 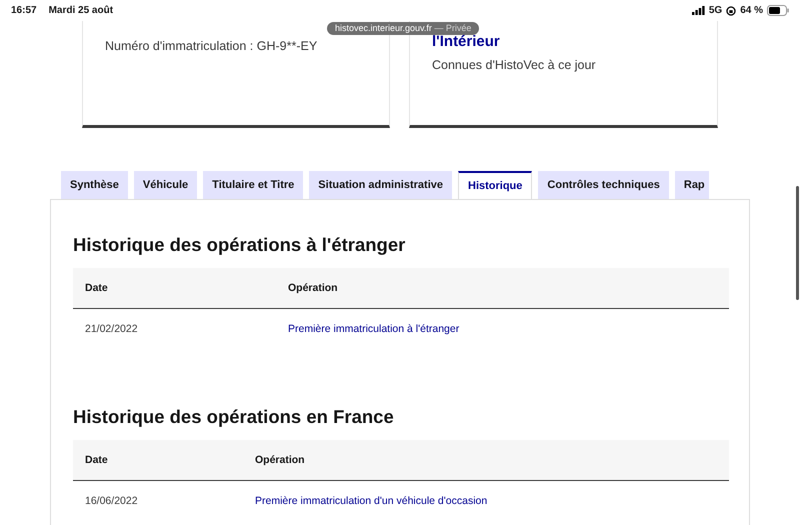 What do you see at coordinates (374, 329) in the screenshot?
I see `operation-link: Première immatriculation à l'étranger` at bounding box center [374, 329].